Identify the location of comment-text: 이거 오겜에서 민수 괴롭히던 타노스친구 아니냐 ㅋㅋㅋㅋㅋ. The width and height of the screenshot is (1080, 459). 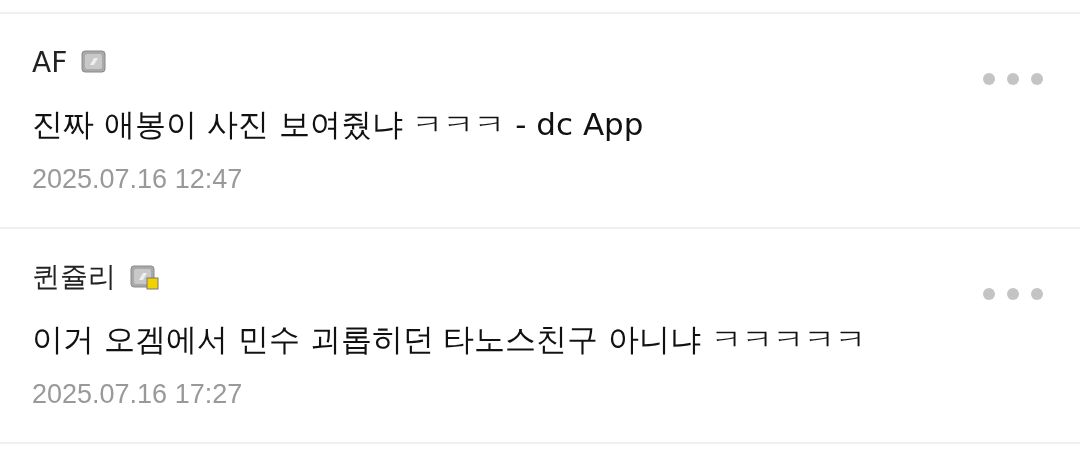
(450, 339).